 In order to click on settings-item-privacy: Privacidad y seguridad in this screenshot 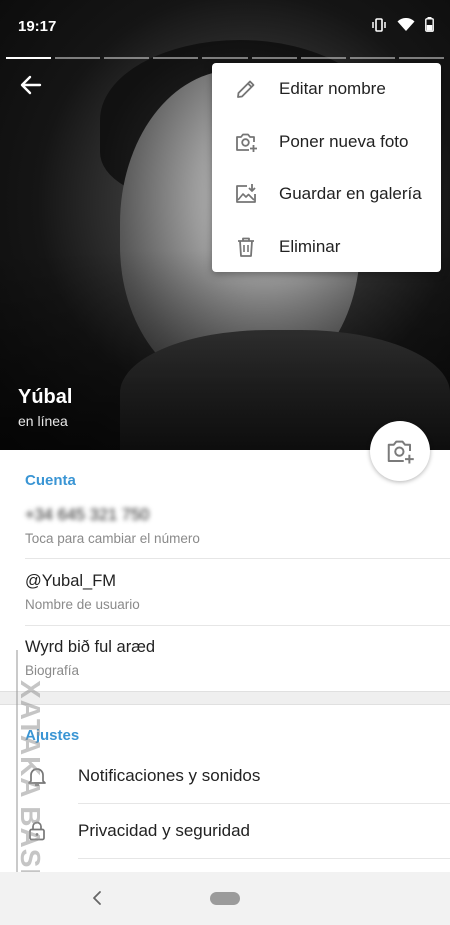, I will do `click(225, 831)`.